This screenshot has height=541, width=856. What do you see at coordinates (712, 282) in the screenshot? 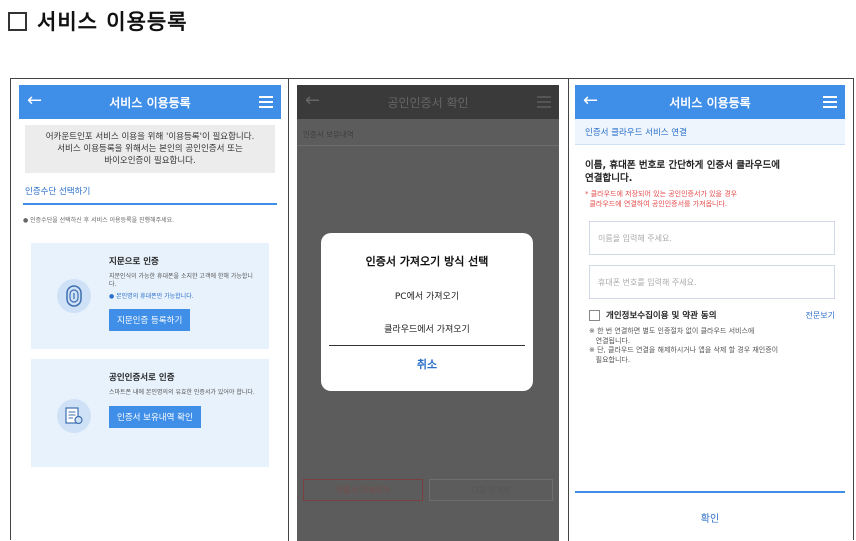
I see `phone-number-input: 휴대폰 번호를 입력해 주세요.` at bounding box center [712, 282].